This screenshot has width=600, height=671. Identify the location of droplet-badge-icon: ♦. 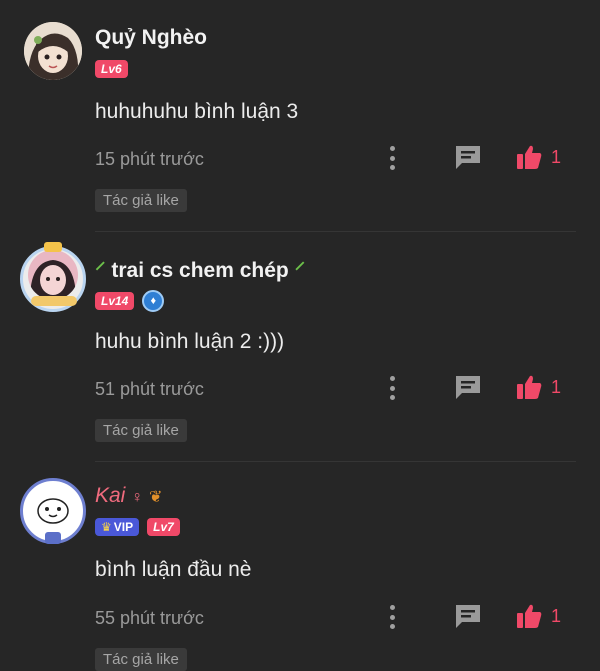
(153, 301).